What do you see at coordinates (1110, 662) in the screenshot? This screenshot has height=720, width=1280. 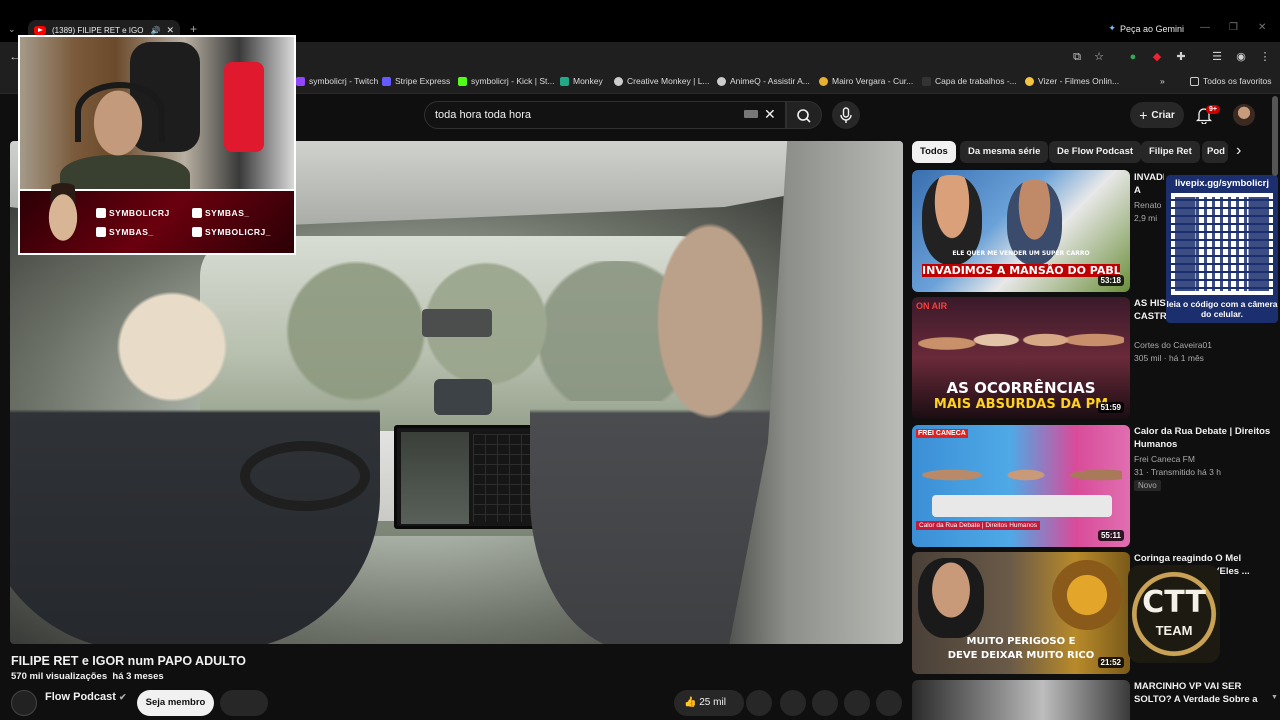 I see `duration-badge: 21:52` at bounding box center [1110, 662].